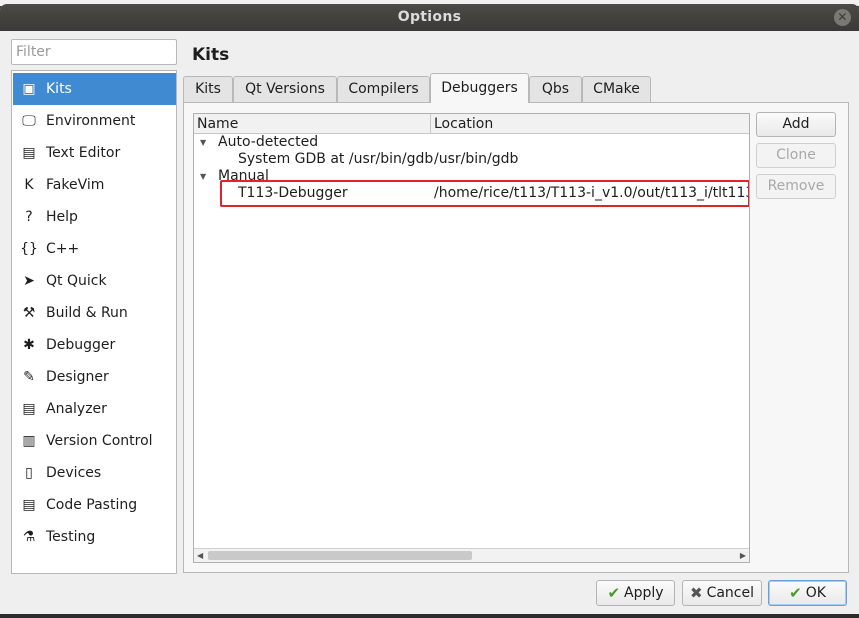 Image resolution: width=859 pixels, height=618 pixels. What do you see at coordinates (29, 185) in the screenshot?
I see `fakevim-icon: K` at bounding box center [29, 185].